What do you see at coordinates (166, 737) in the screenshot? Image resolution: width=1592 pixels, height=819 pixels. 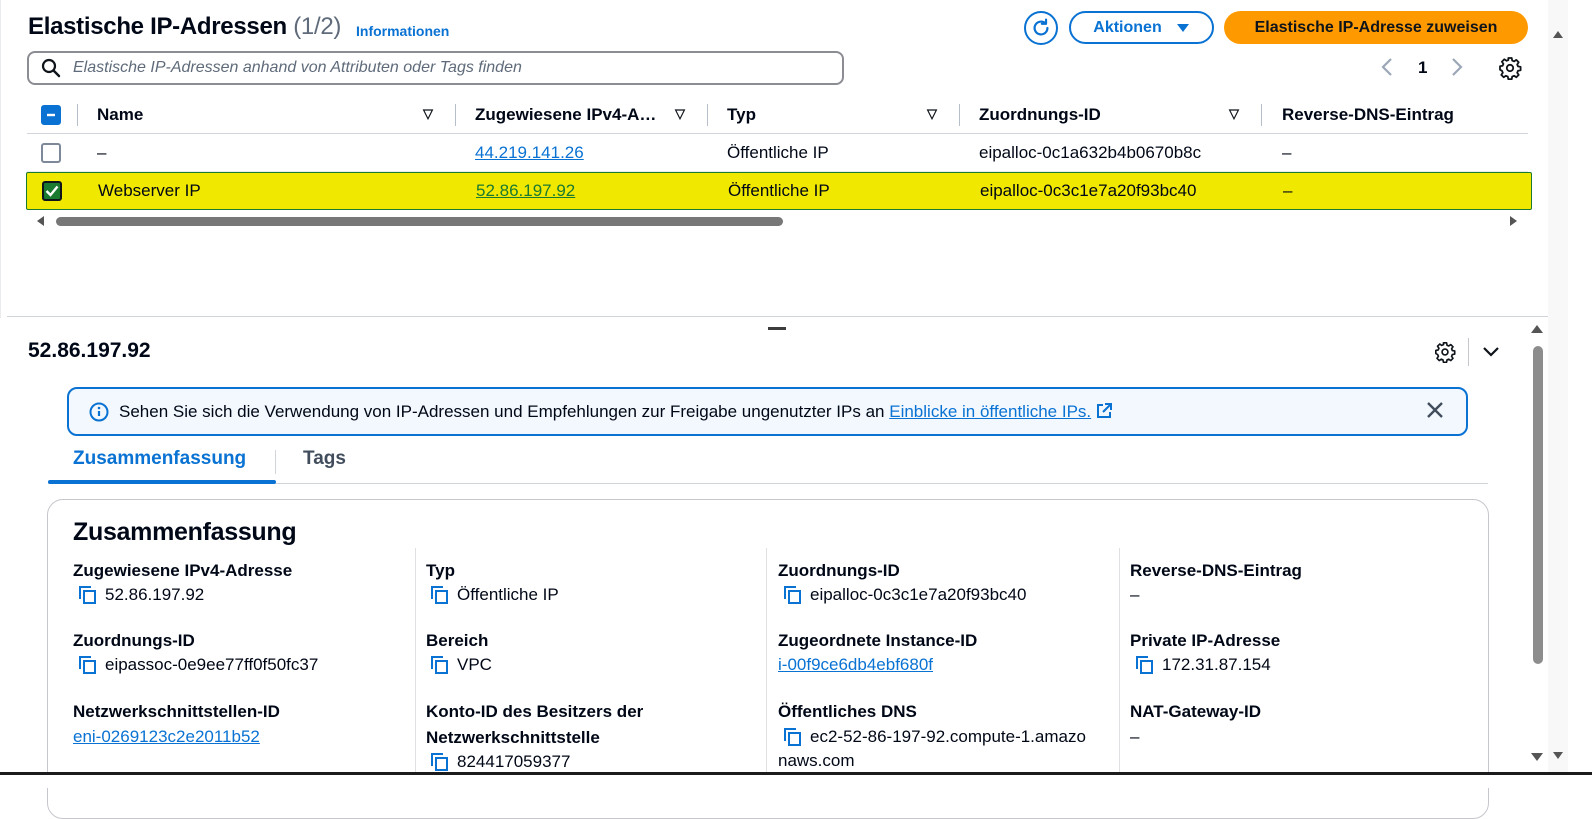 I see `eni-link: eni-0269123c2e2011b52` at bounding box center [166, 737].